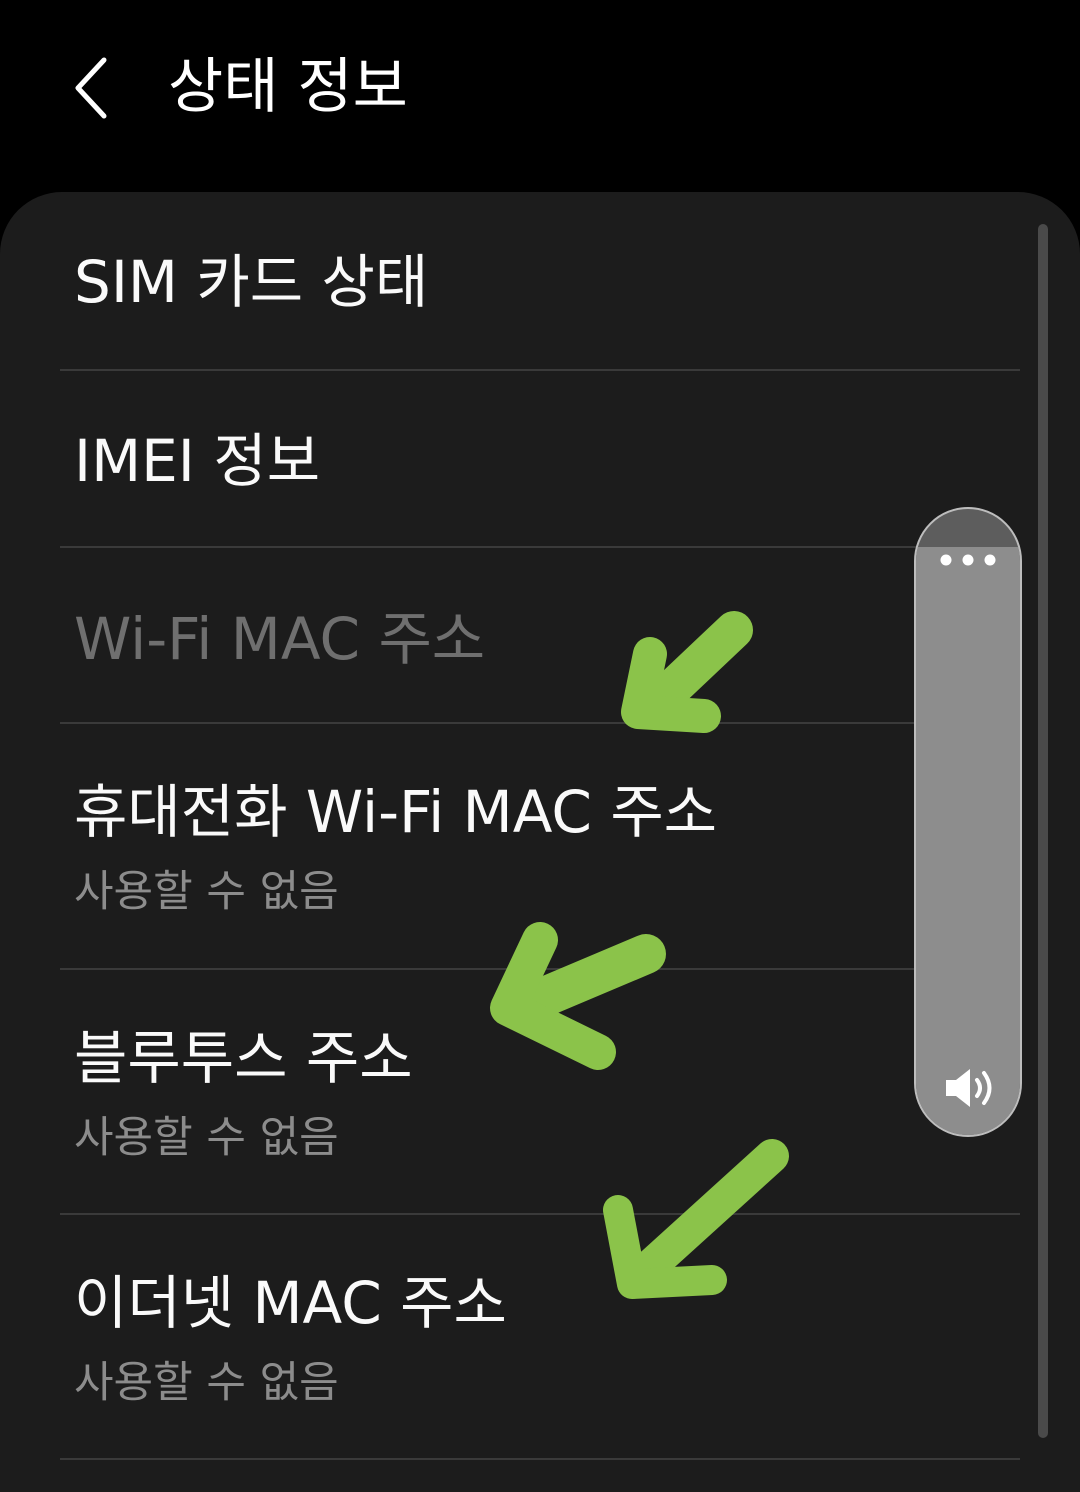  Describe the element at coordinates (280, 639) in the screenshot. I see `list-item-title: Wi-Fi MAC 주소` at that location.